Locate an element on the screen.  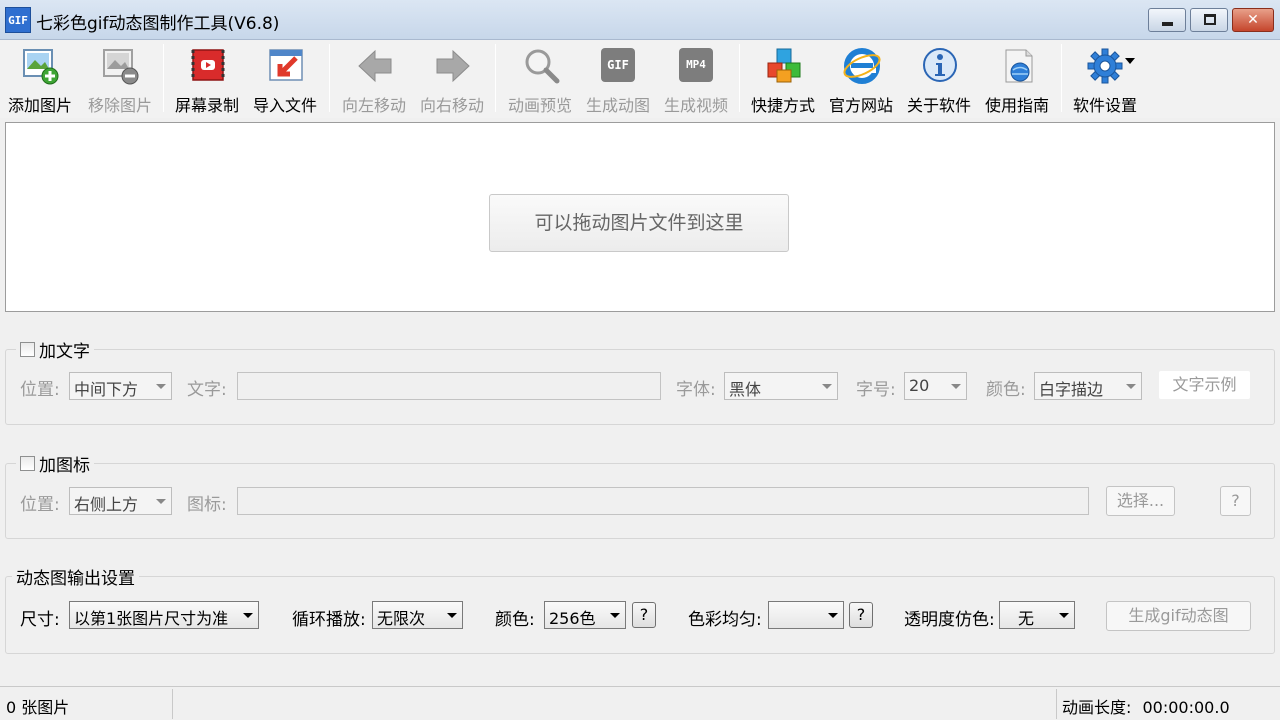
shortcut-button: 快捷方式 is located at coordinates (783, 79).